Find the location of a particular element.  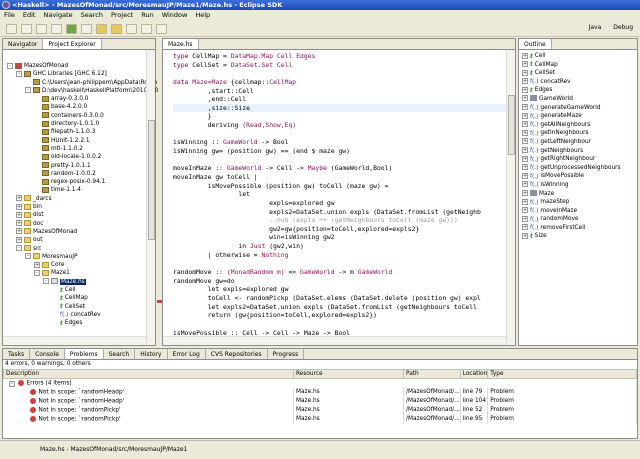

outline-item: + Maze is located at coordinates (578, 194).